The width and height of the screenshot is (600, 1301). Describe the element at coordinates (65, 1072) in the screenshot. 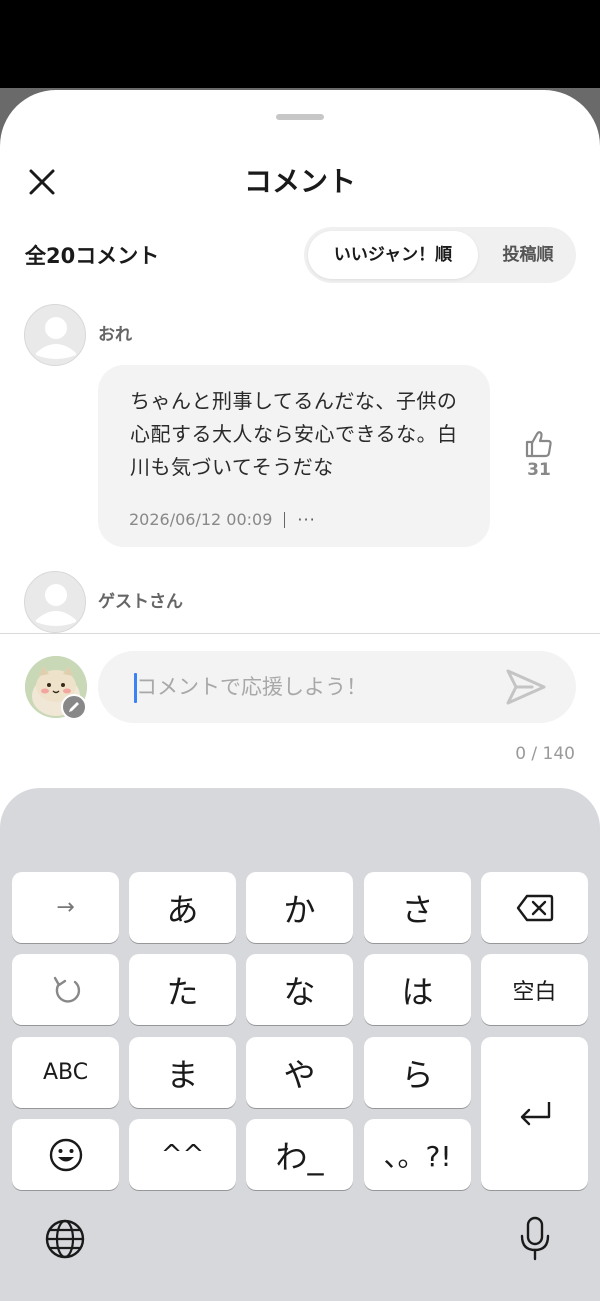

I see `key-abc: ABC` at that location.